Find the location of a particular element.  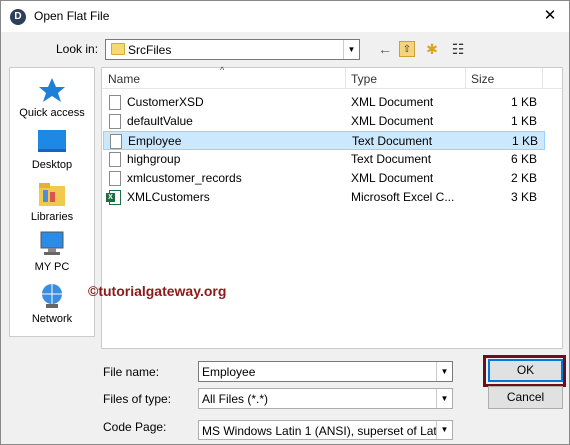

place-my-pc: MY PC is located at coordinates (52, 251).